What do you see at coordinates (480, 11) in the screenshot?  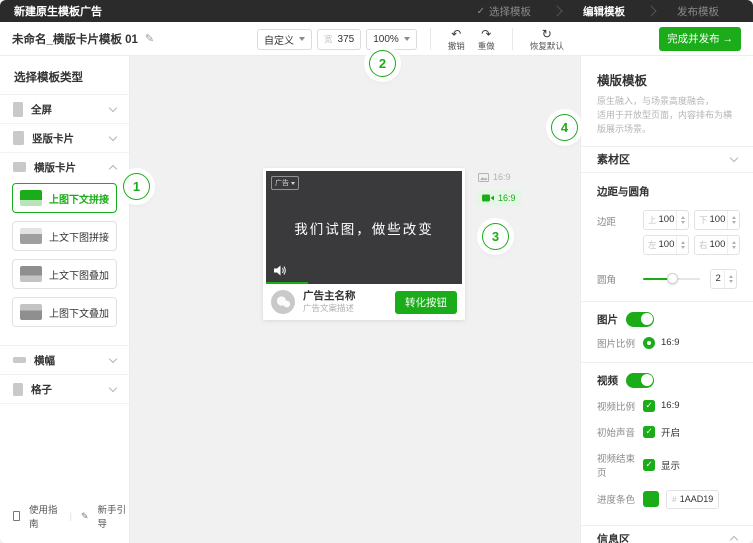 I see `check-icon: ✓` at bounding box center [480, 11].